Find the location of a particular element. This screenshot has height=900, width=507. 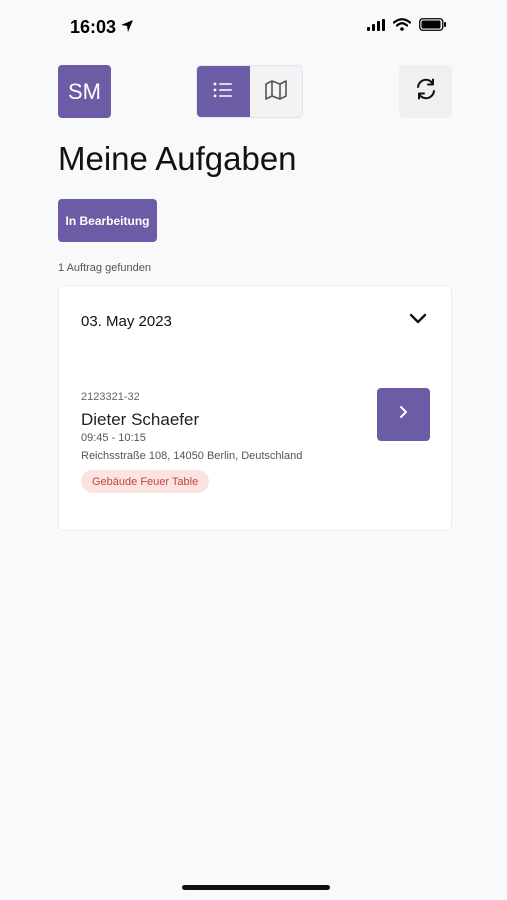

chevron-right-icon is located at coordinates (404, 414).